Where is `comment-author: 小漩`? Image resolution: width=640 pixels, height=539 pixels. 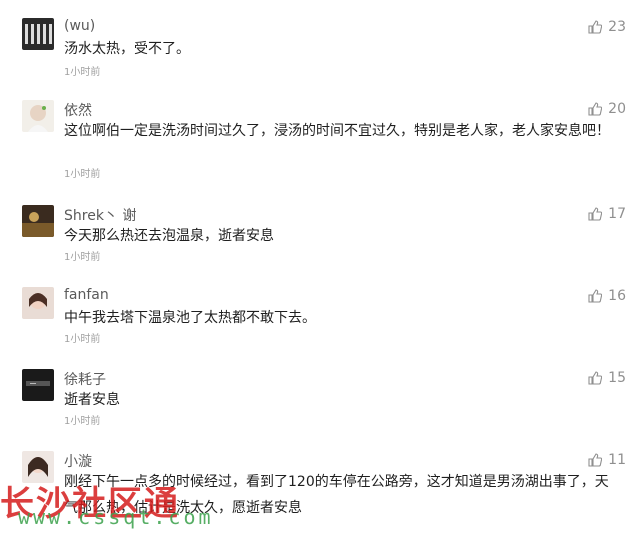 comment-author: 小漩 is located at coordinates (78, 461).